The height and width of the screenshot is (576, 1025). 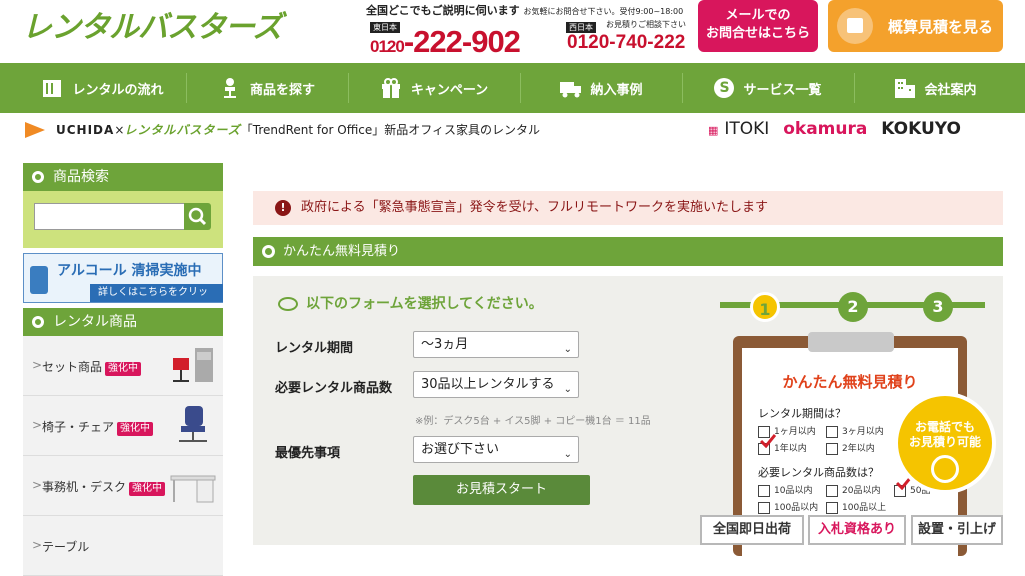 I want to click on product-name: 事務机・デスク強化中, so click(x=99, y=487).